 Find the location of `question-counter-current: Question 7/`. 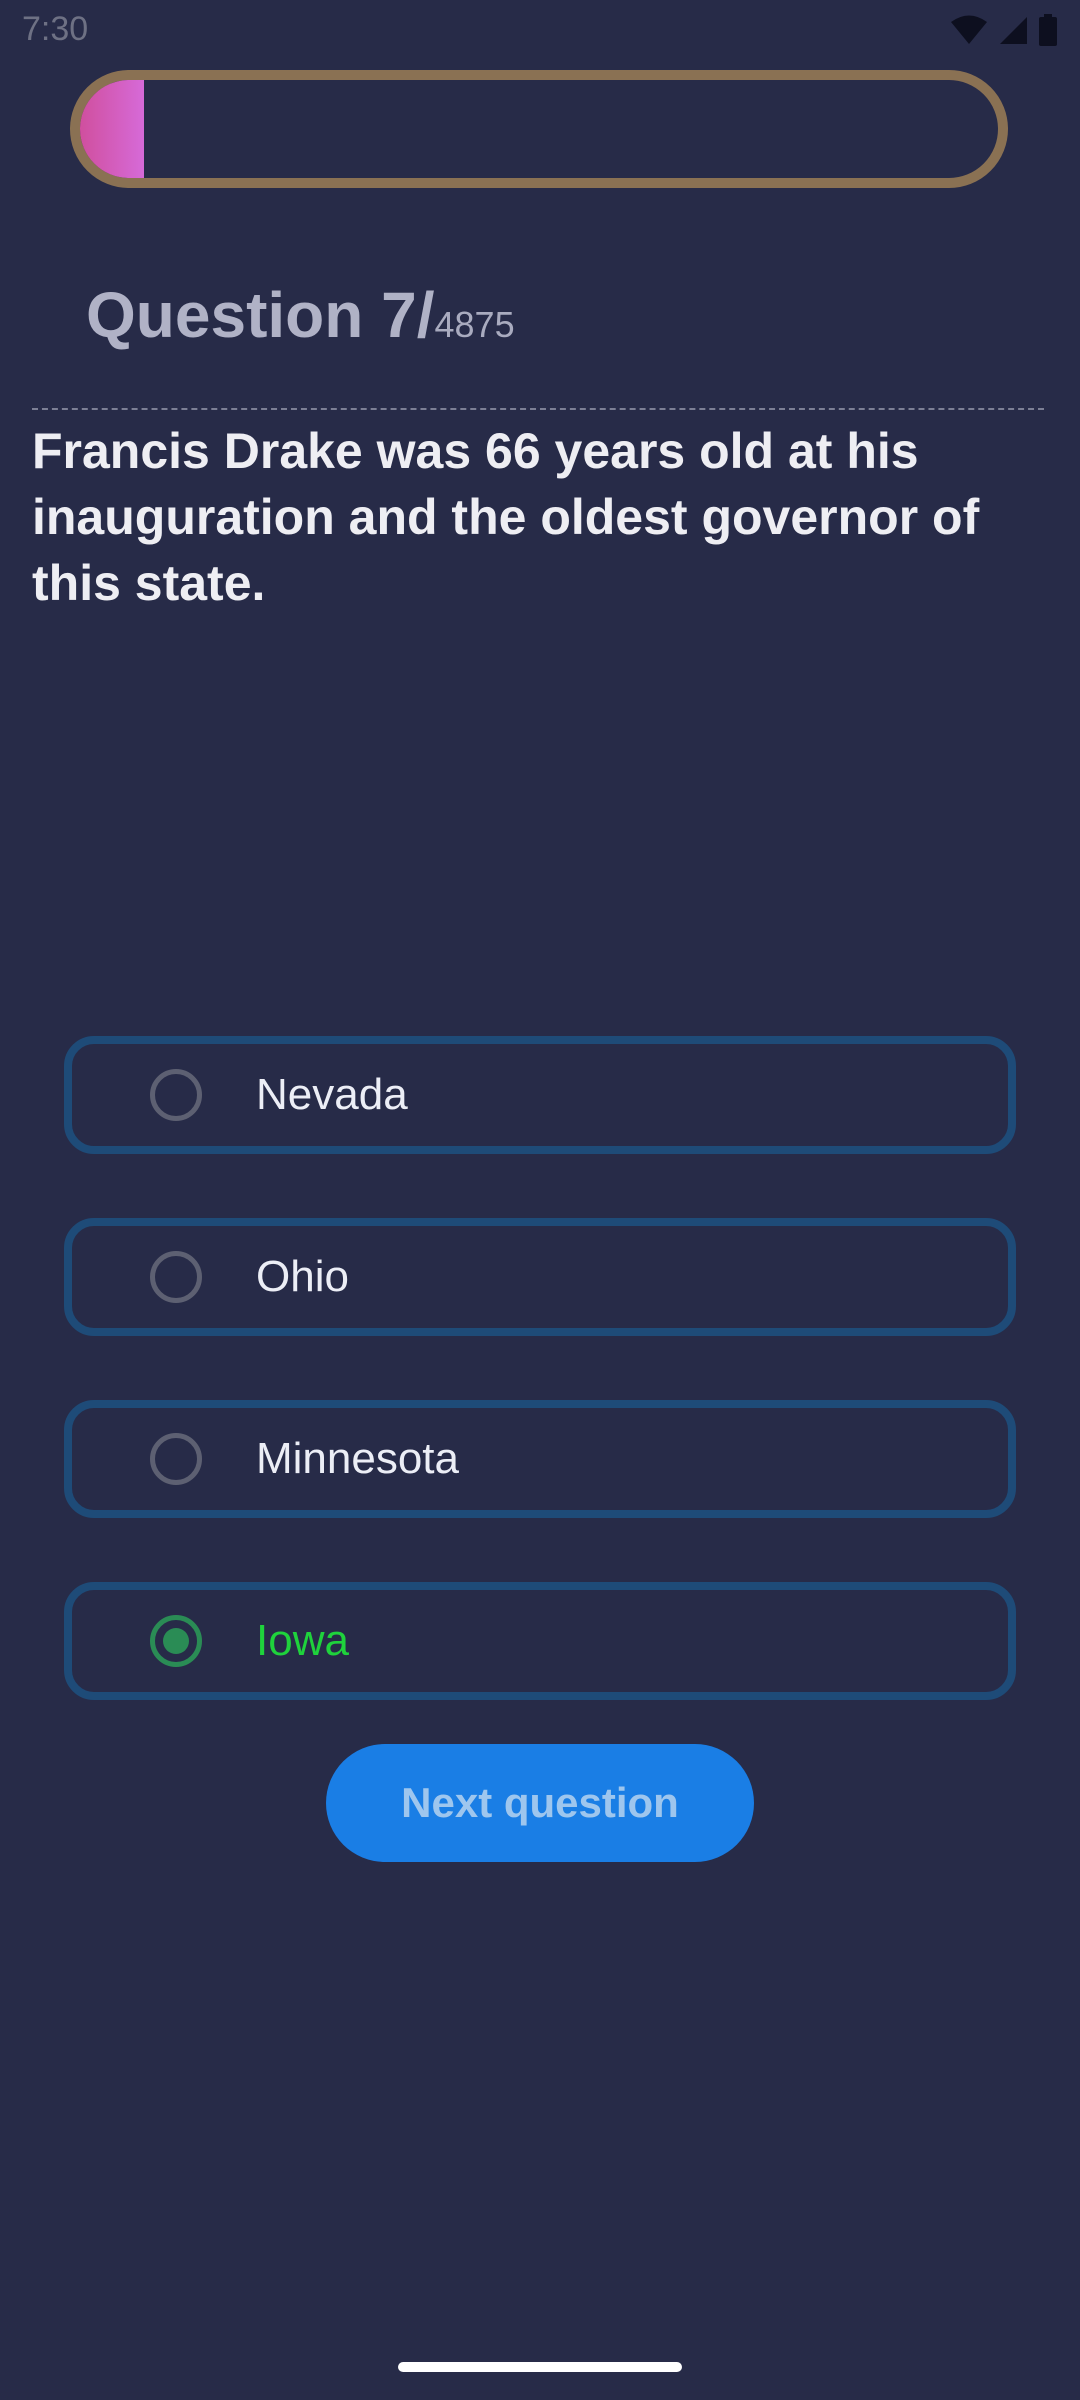

question-counter-current: Question 7/ is located at coordinates (260, 315).